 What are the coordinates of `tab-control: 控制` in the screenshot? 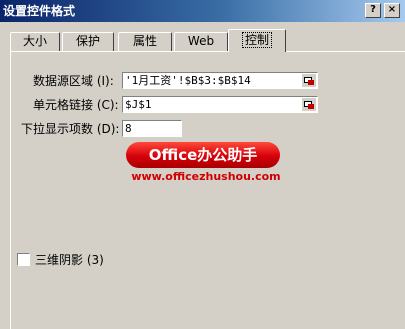 It's located at (257, 40).